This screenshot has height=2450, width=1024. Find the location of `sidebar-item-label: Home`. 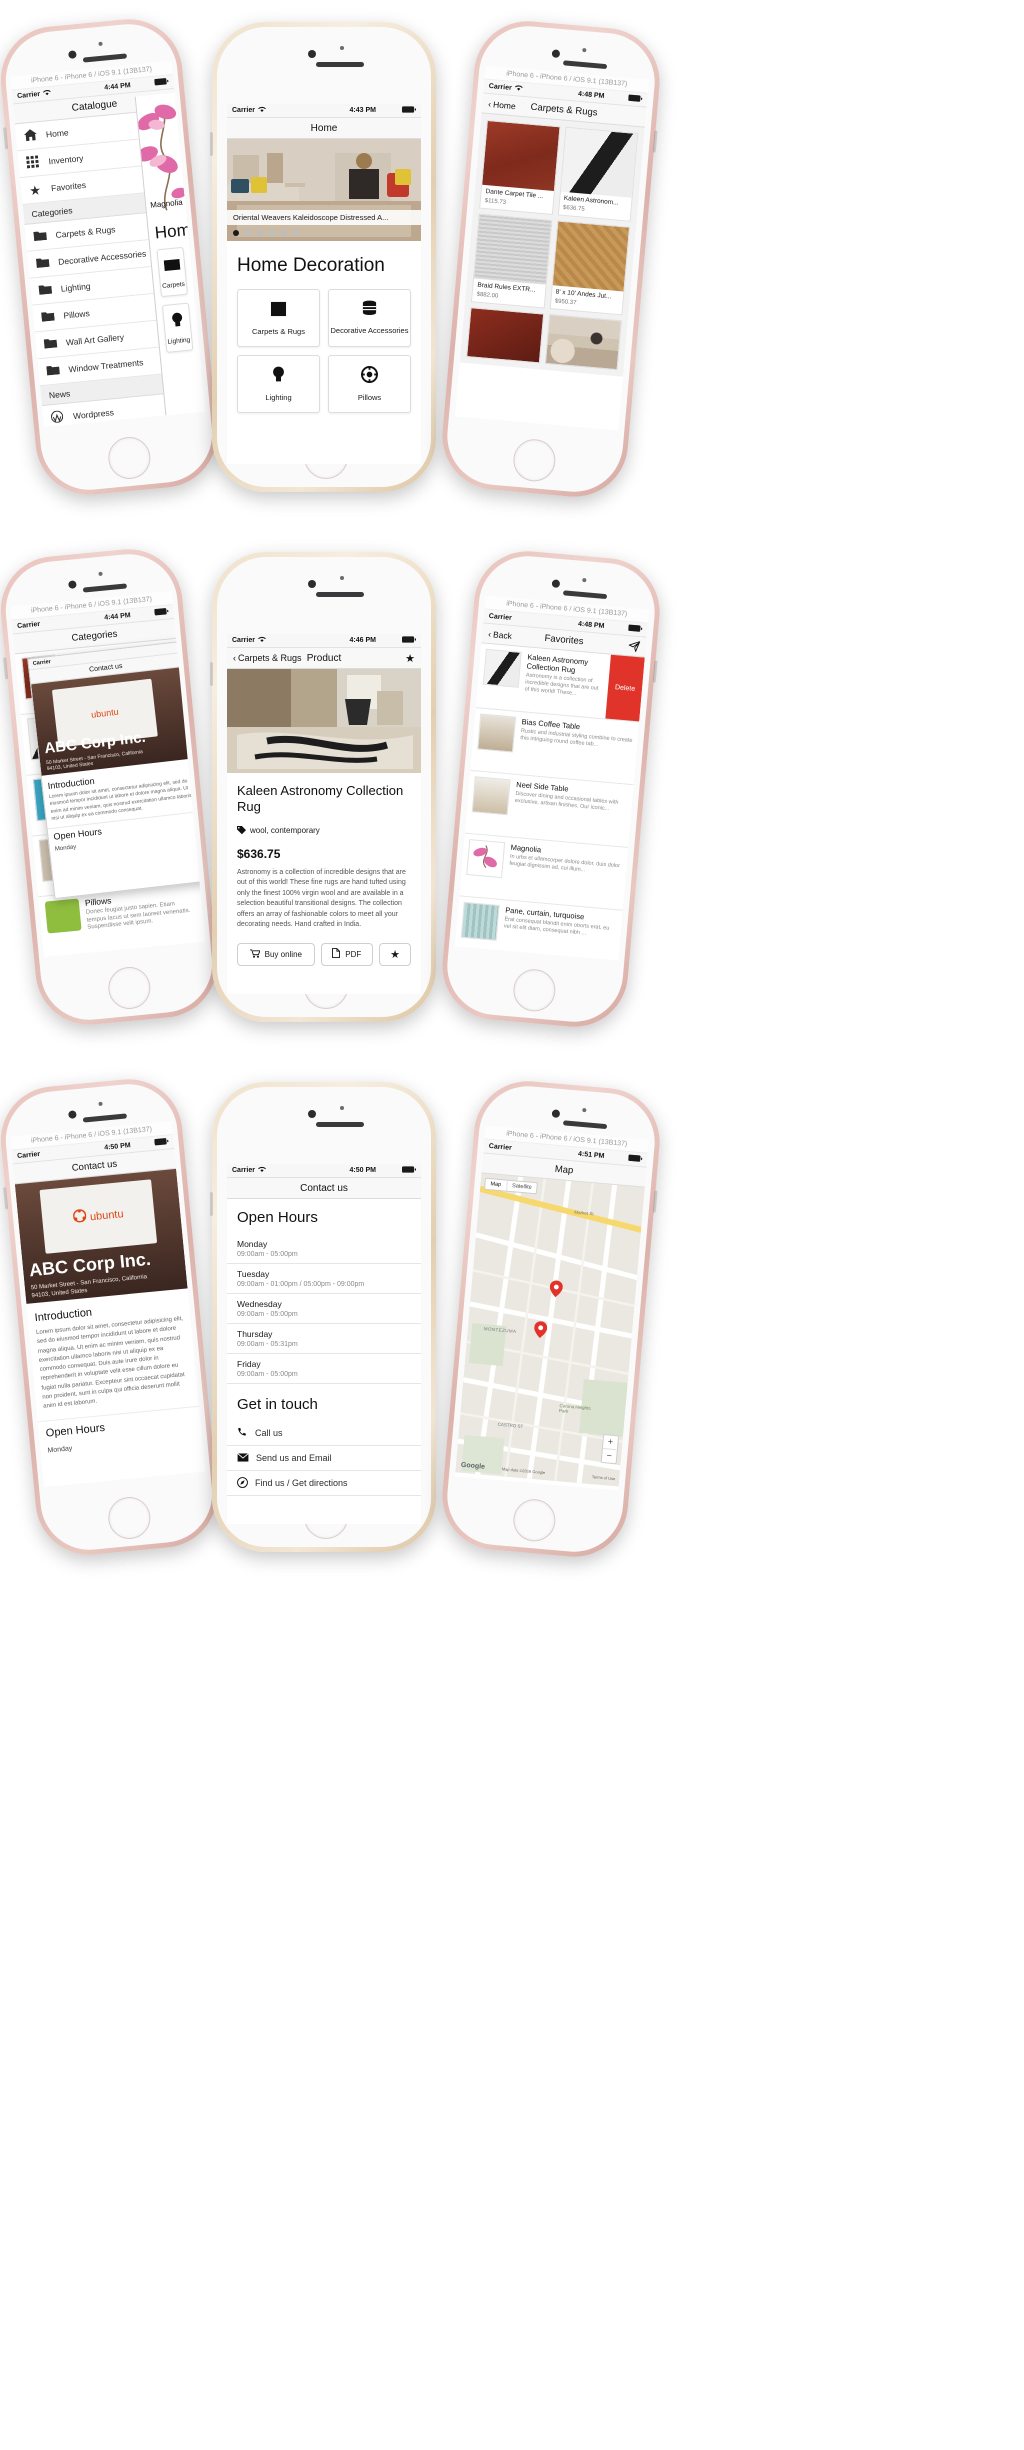

sidebar-item-label: Home is located at coordinates (57, 133).